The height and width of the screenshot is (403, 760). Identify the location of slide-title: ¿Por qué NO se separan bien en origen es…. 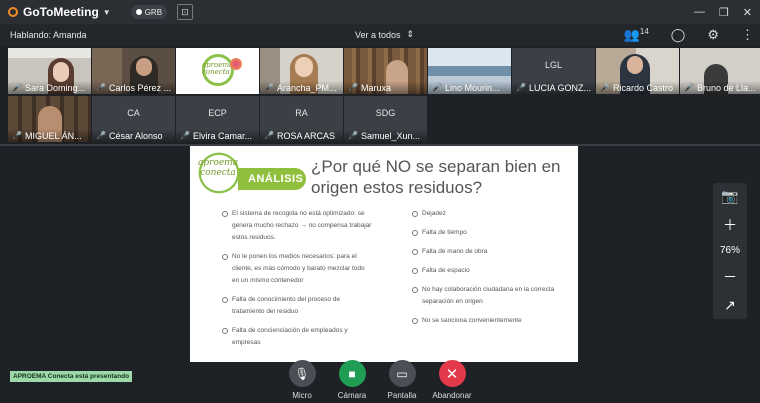
(436, 177).